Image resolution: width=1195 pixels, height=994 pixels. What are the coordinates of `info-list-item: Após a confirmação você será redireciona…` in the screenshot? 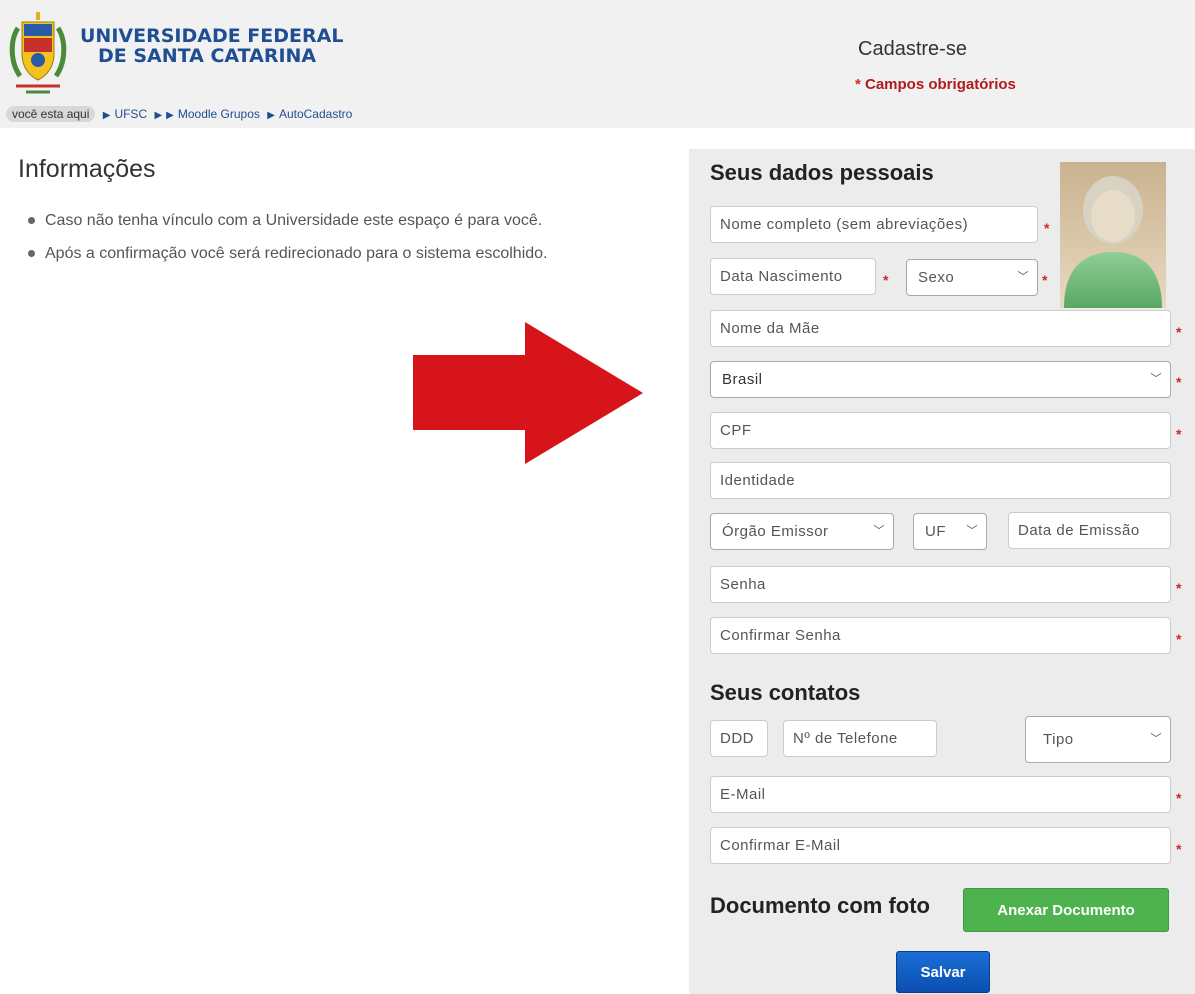 It's located at (288, 253).